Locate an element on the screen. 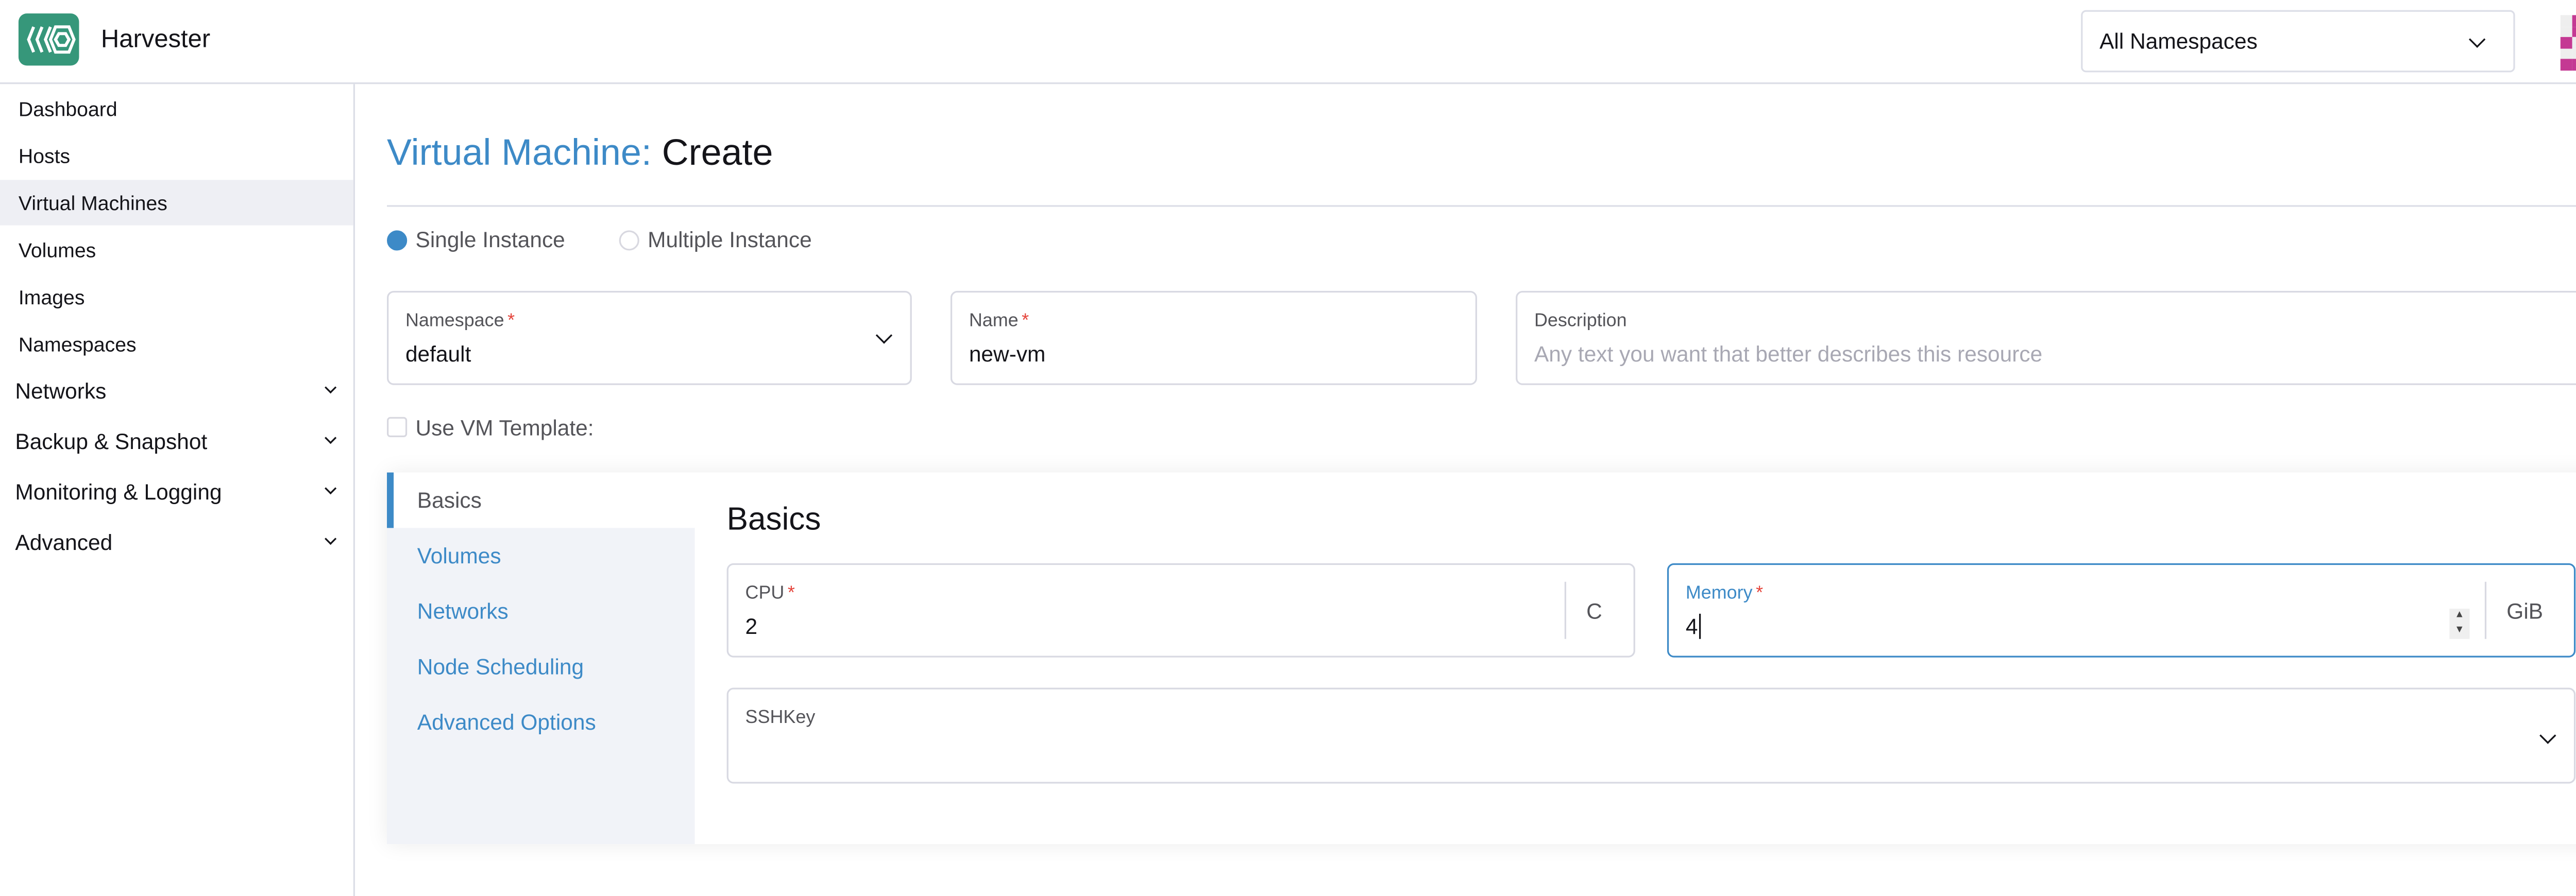 This screenshot has width=2576, height=896. tab-node-scheduling: Node Scheduling is located at coordinates (541, 667).